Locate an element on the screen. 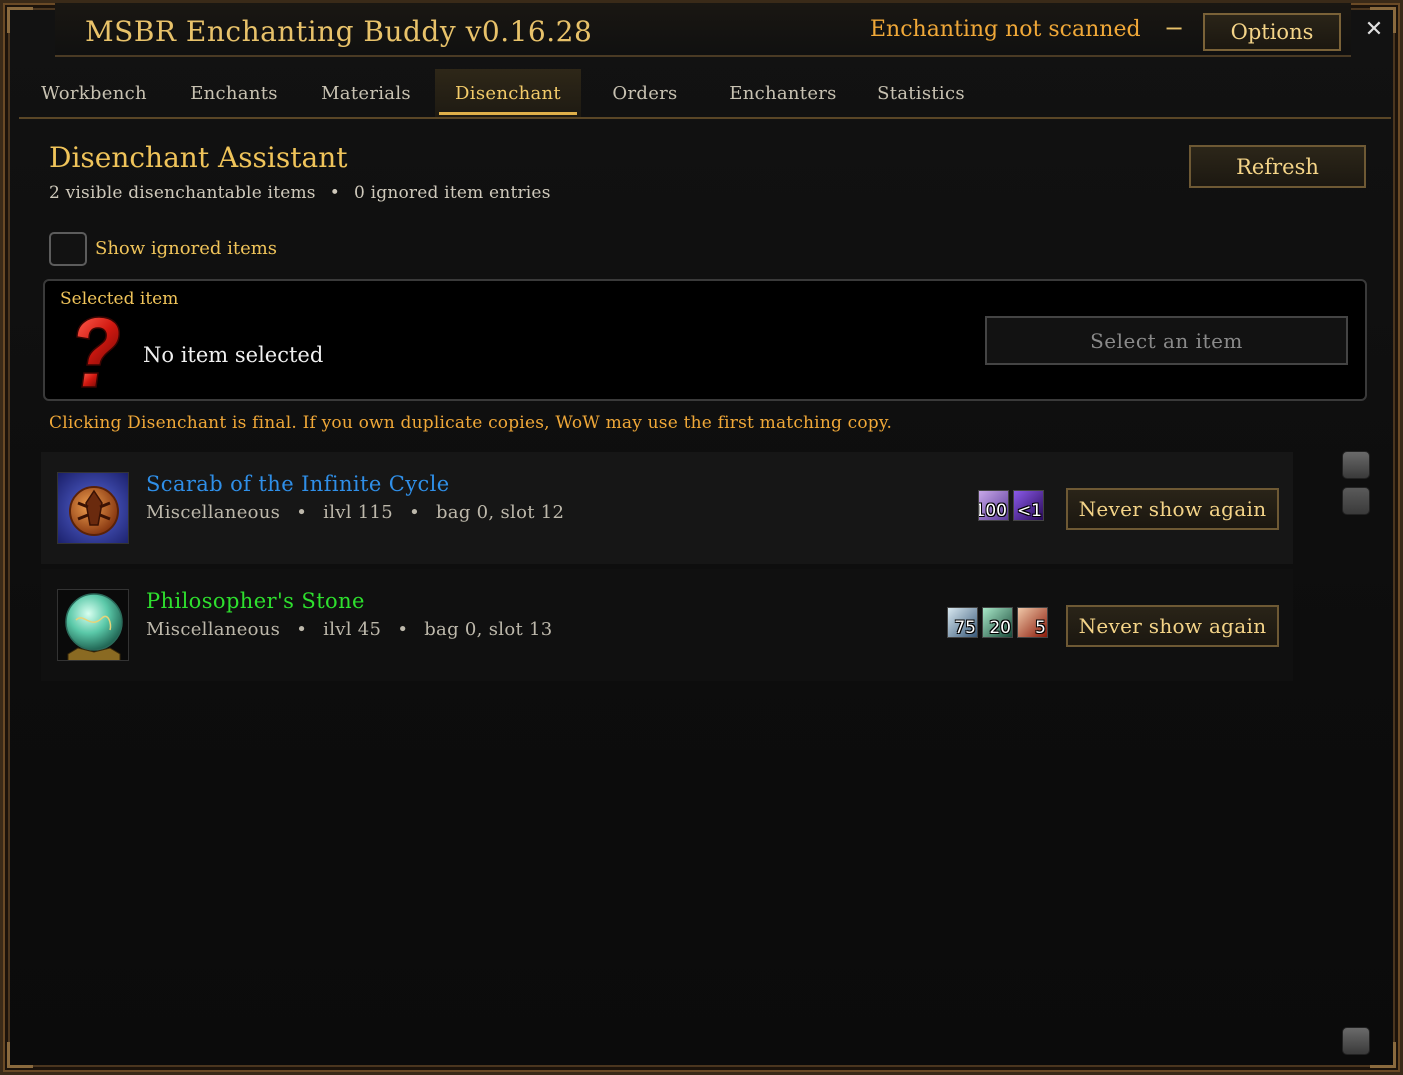 The height and width of the screenshot is (1075, 1403). tab-materials: Materials is located at coordinates (366, 93).